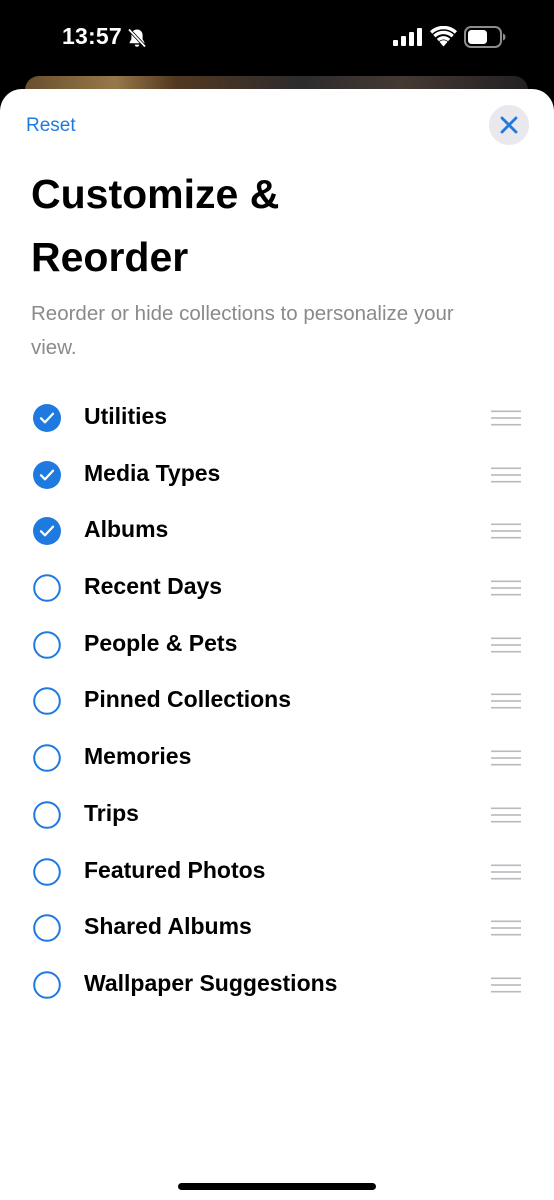 The width and height of the screenshot is (554, 1200). I want to click on collection-label: Shared Albums, so click(168, 926).